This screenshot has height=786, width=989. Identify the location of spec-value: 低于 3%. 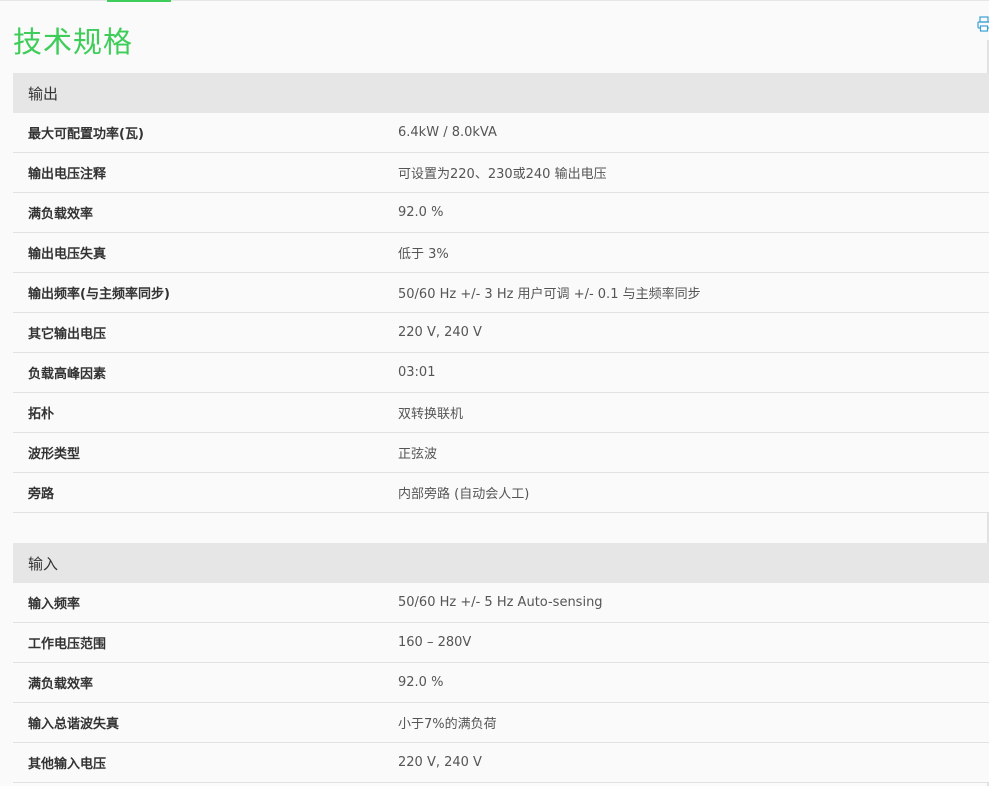
(423, 254).